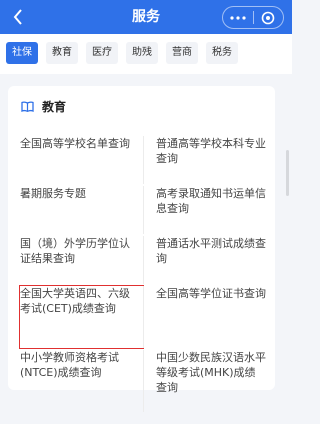 The height and width of the screenshot is (424, 320). I want to click on service-item: 国（境）外学历学位认证结果查询, so click(81, 260).